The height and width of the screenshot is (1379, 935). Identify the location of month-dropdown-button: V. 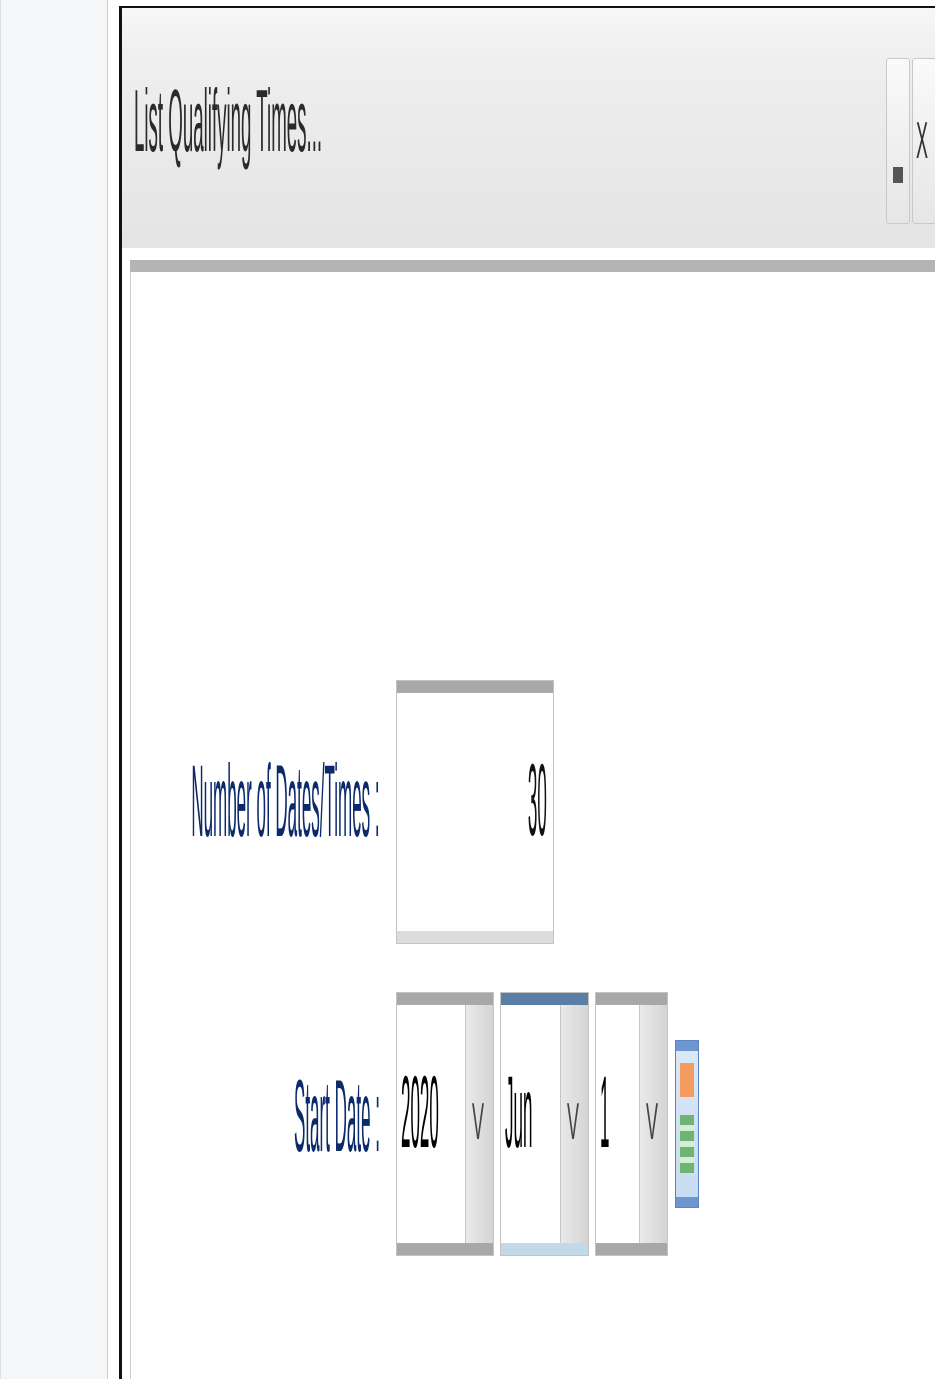
(574, 1124).